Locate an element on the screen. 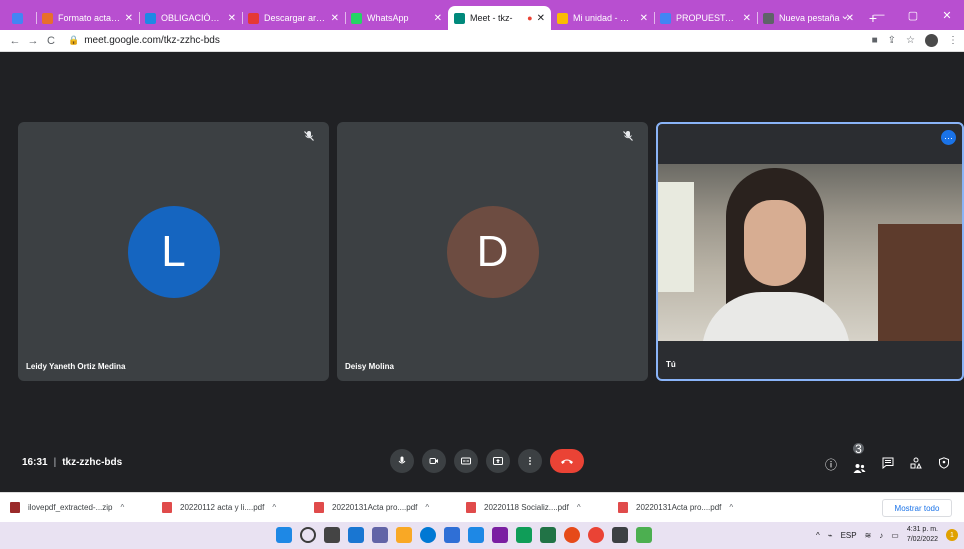  tab-meet: Meet - tkz- ● ✕ is located at coordinates (499, 18).